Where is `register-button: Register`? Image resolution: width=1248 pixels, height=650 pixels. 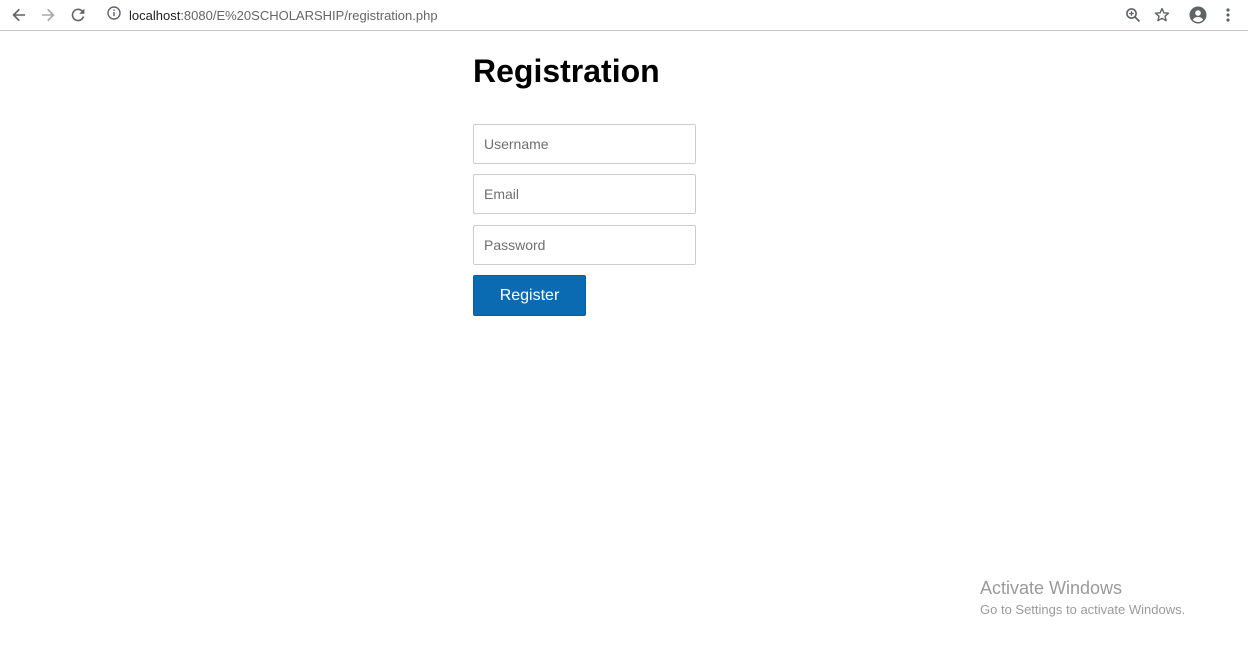
register-button: Register is located at coordinates (529, 295).